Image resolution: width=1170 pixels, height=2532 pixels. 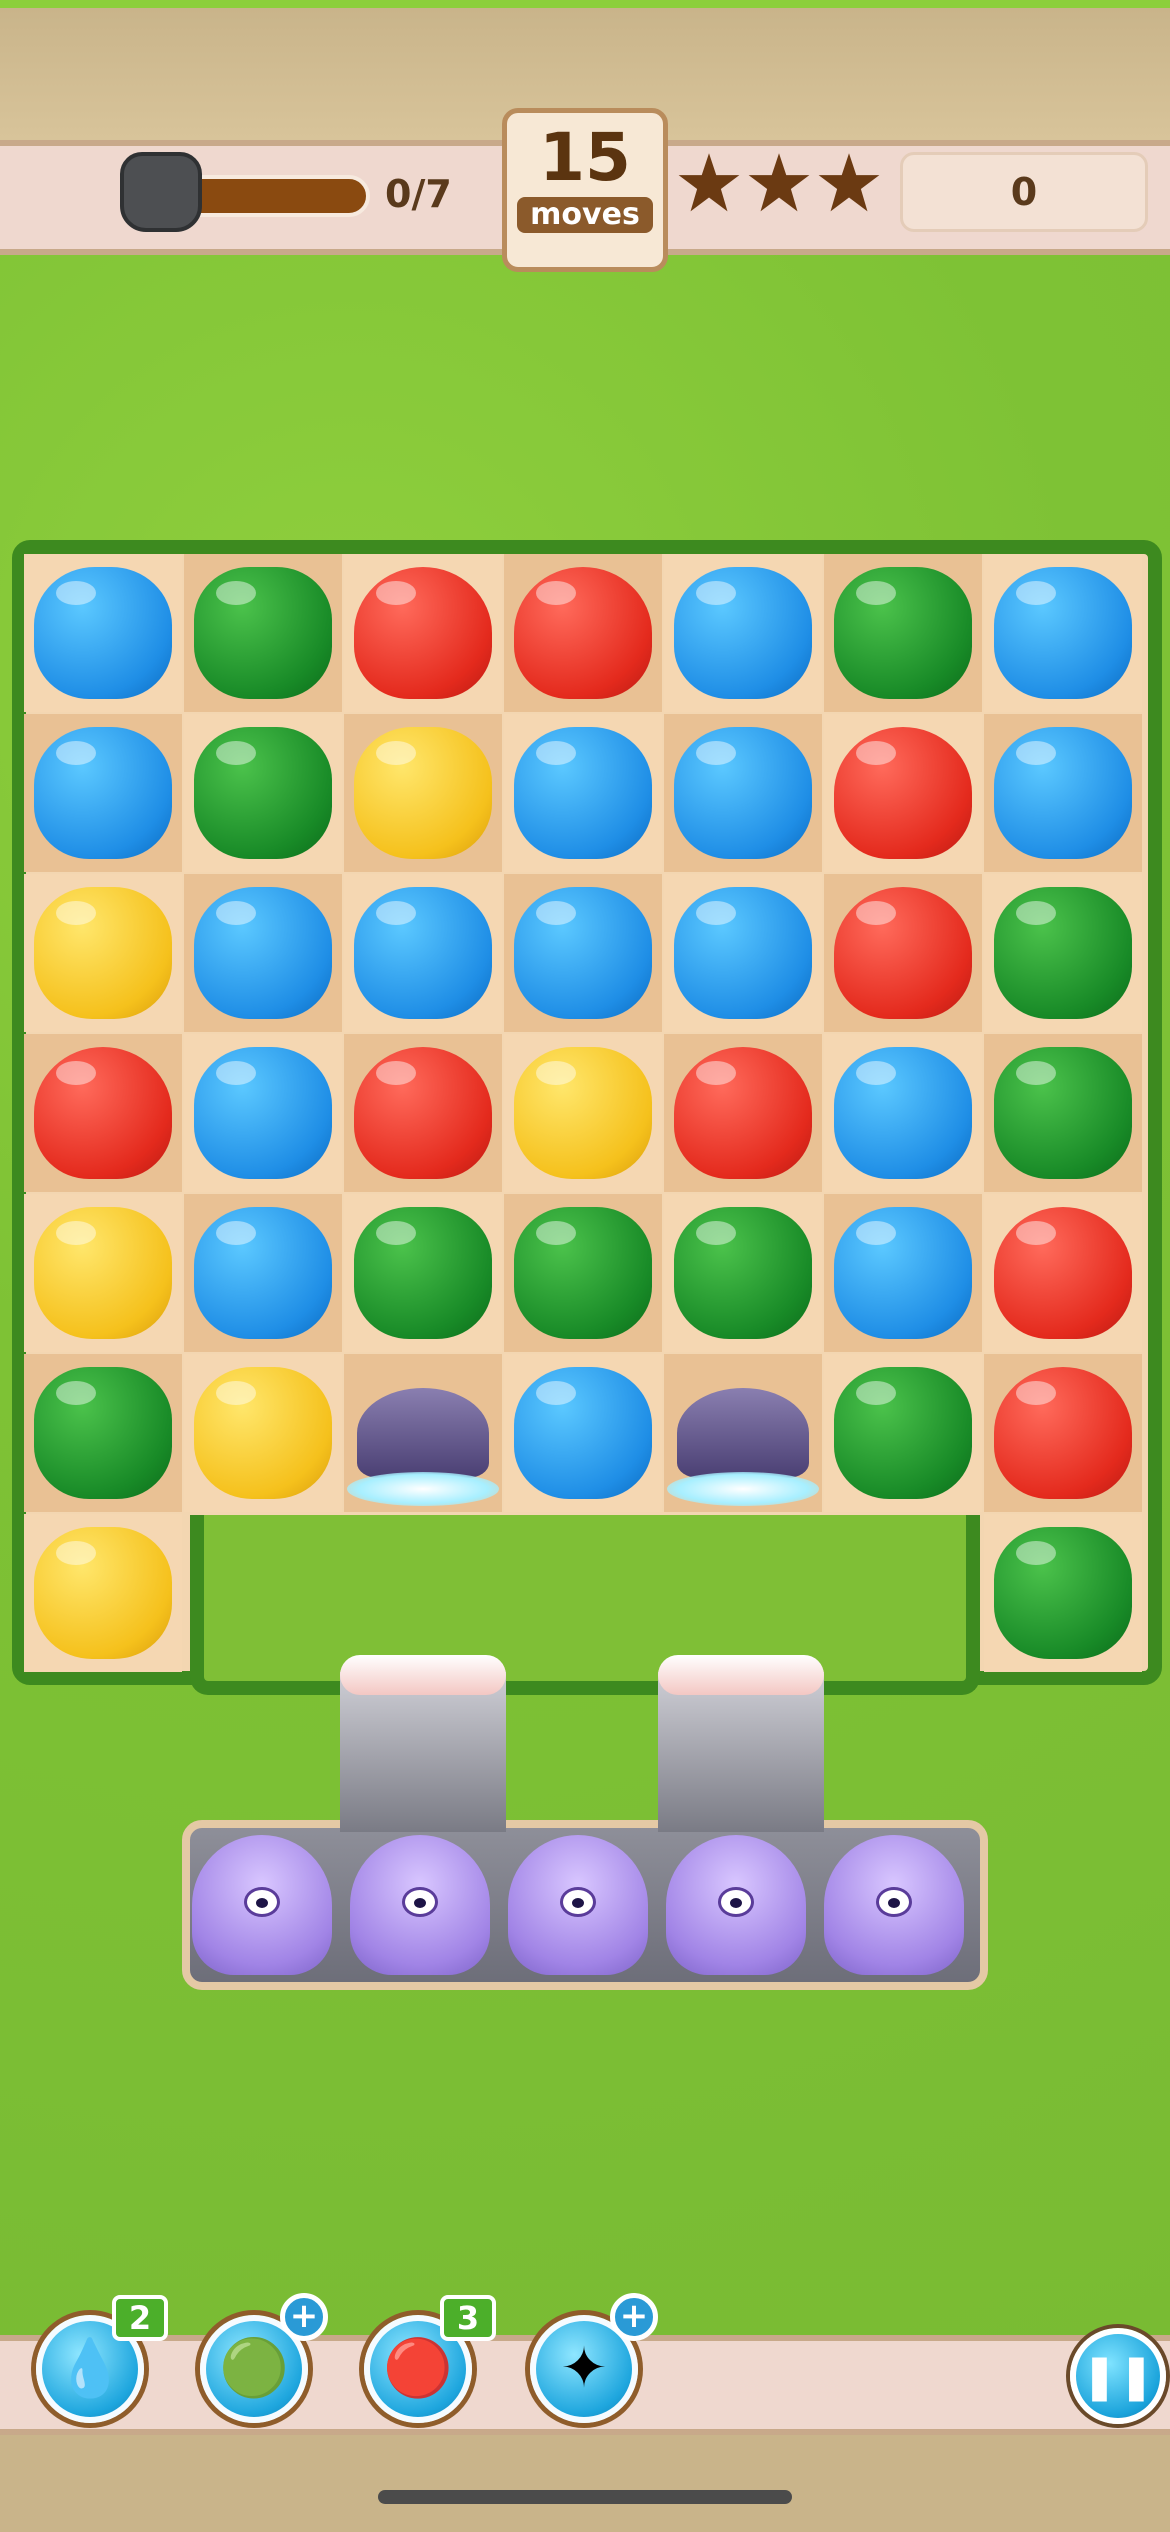 What do you see at coordinates (468, 2318) in the screenshot?
I see `booster-count-badge: 3` at bounding box center [468, 2318].